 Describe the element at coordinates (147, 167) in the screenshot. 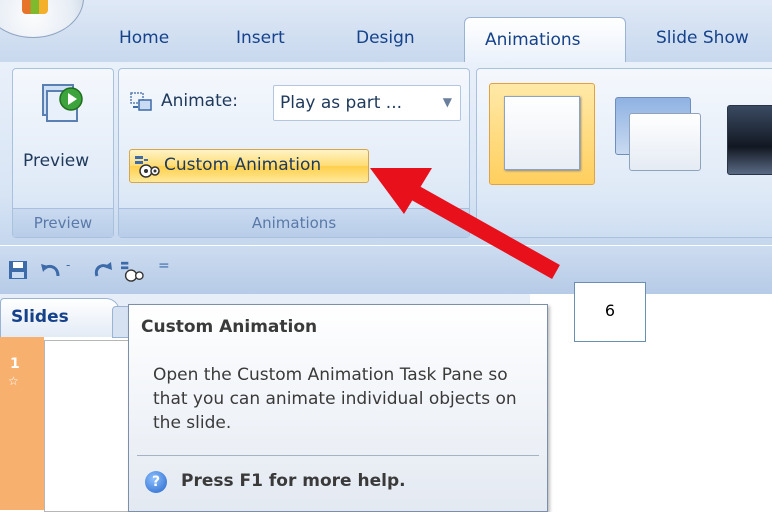

I see `custom-animation-icon` at that location.